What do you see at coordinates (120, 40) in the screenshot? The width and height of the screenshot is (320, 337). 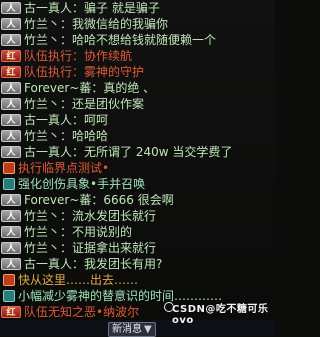 I see `message-text: 竹兰丶：哈哈不想给钱就随便赖一个` at bounding box center [120, 40].